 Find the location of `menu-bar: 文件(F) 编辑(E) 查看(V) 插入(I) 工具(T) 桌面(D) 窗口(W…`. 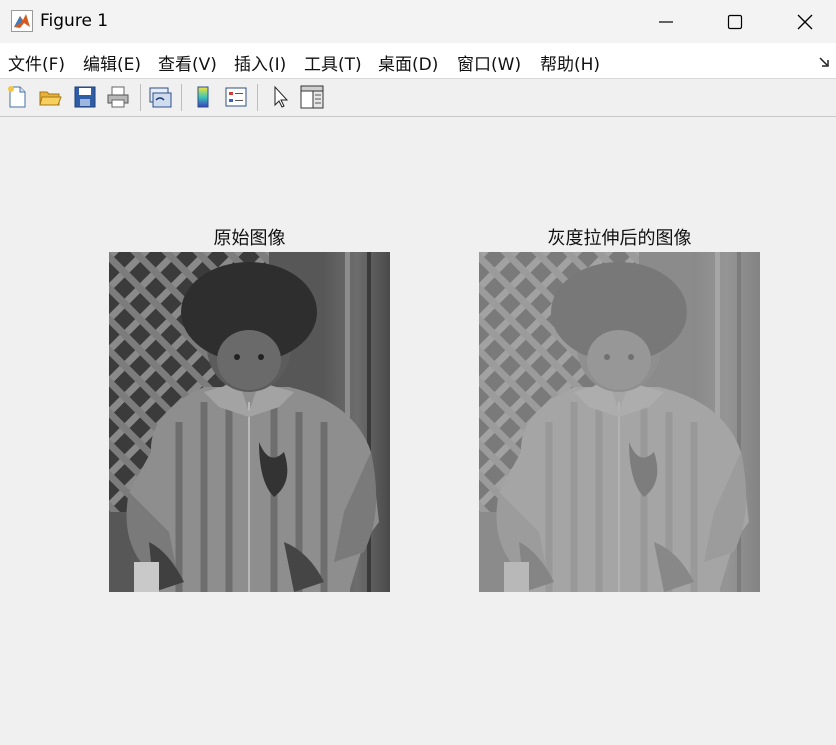

menu-bar: 文件(F) 编辑(E) 查看(V) 插入(I) 工具(T) 桌面(D) 窗口(W… is located at coordinates (418, 61).